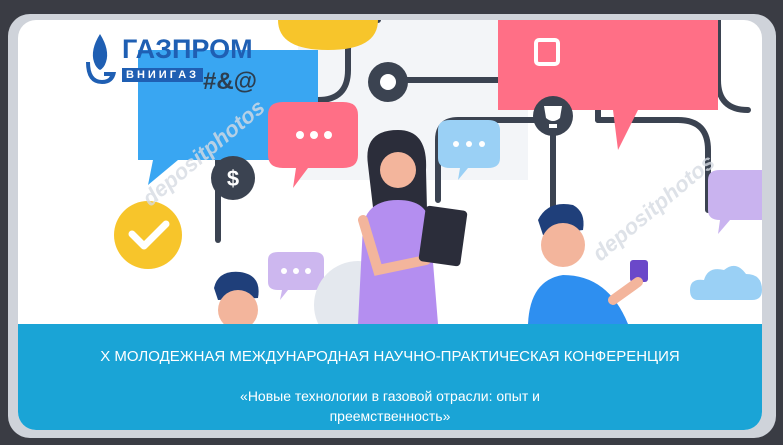 The width and height of the screenshot is (783, 445). What do you see at coordinates (163, 75) in the screenshot?
I see `logo-subtitle: ВНИИГАЗ` at bounding box center [163, 75].